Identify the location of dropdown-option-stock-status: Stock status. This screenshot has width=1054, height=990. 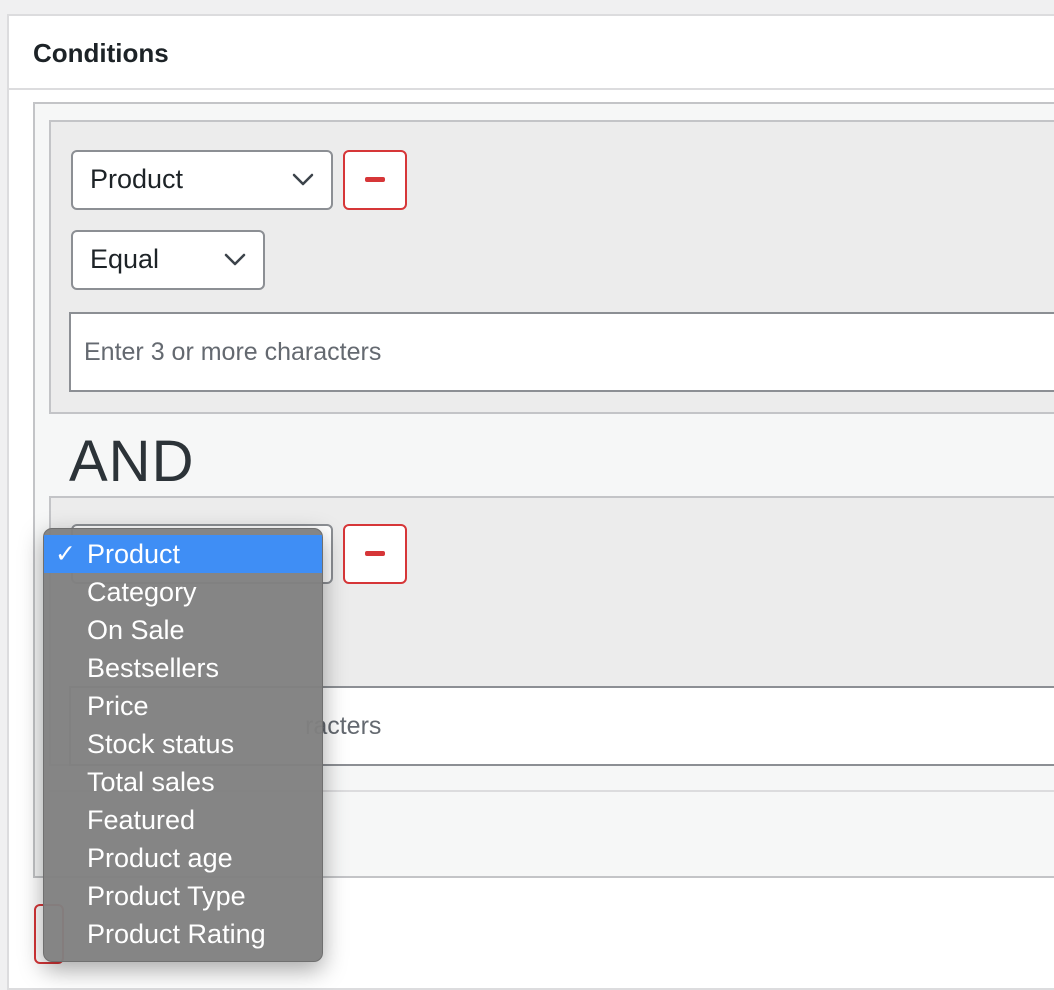
(183, 744).